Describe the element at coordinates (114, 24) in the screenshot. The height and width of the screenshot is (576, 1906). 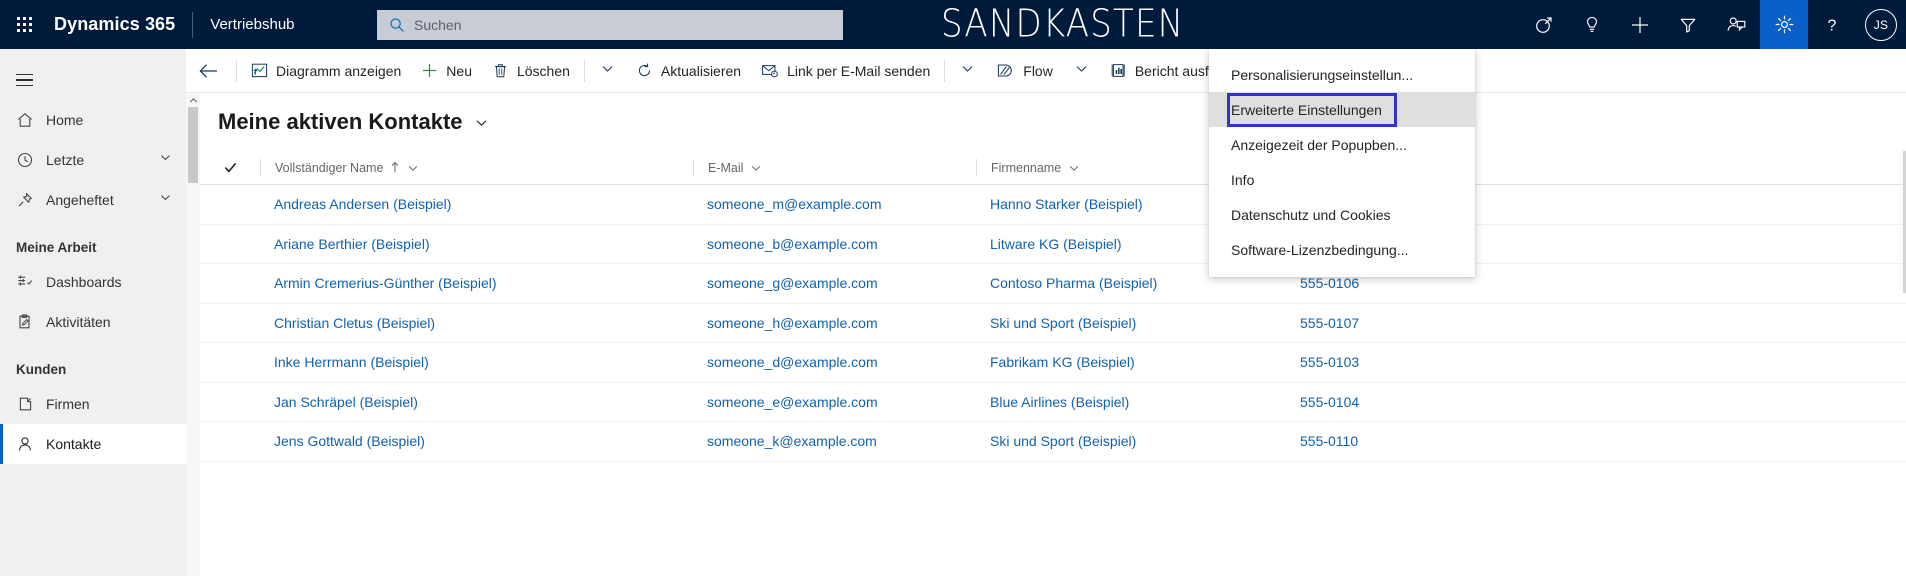
I see `product-brand: Dynamics 365` at that location.